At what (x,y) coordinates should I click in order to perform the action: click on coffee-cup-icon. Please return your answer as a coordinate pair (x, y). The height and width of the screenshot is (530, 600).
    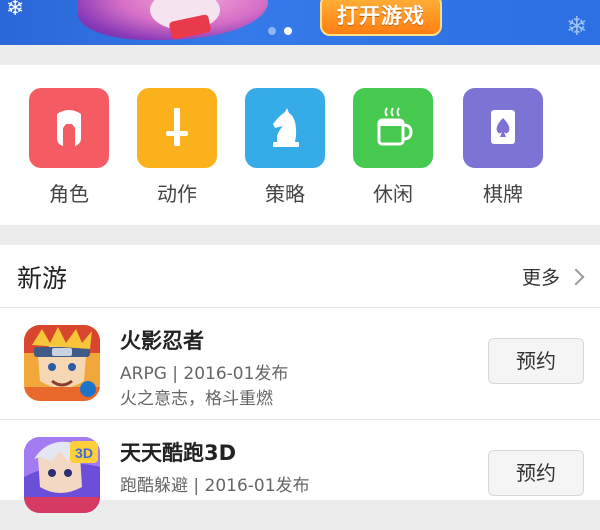
    Looking at the image, I should click on (395, 126).